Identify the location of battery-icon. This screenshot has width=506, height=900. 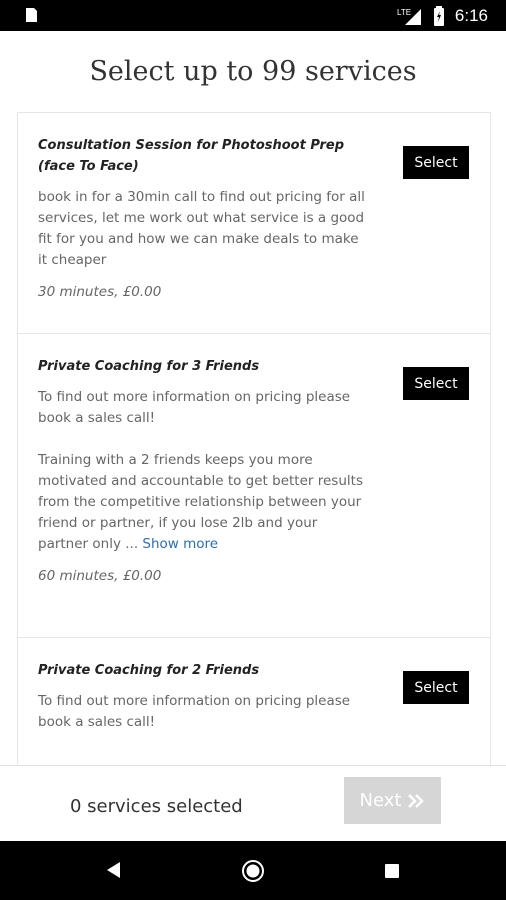
(438, 16).